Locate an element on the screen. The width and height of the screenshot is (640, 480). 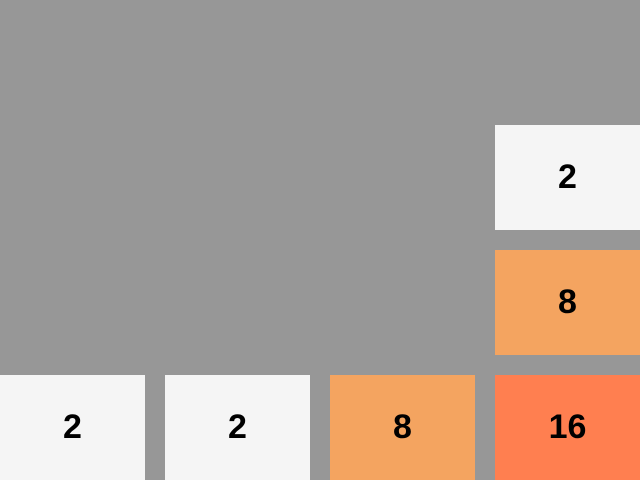
tile-r3-c1: 2 is located at coordinates (237, 427).